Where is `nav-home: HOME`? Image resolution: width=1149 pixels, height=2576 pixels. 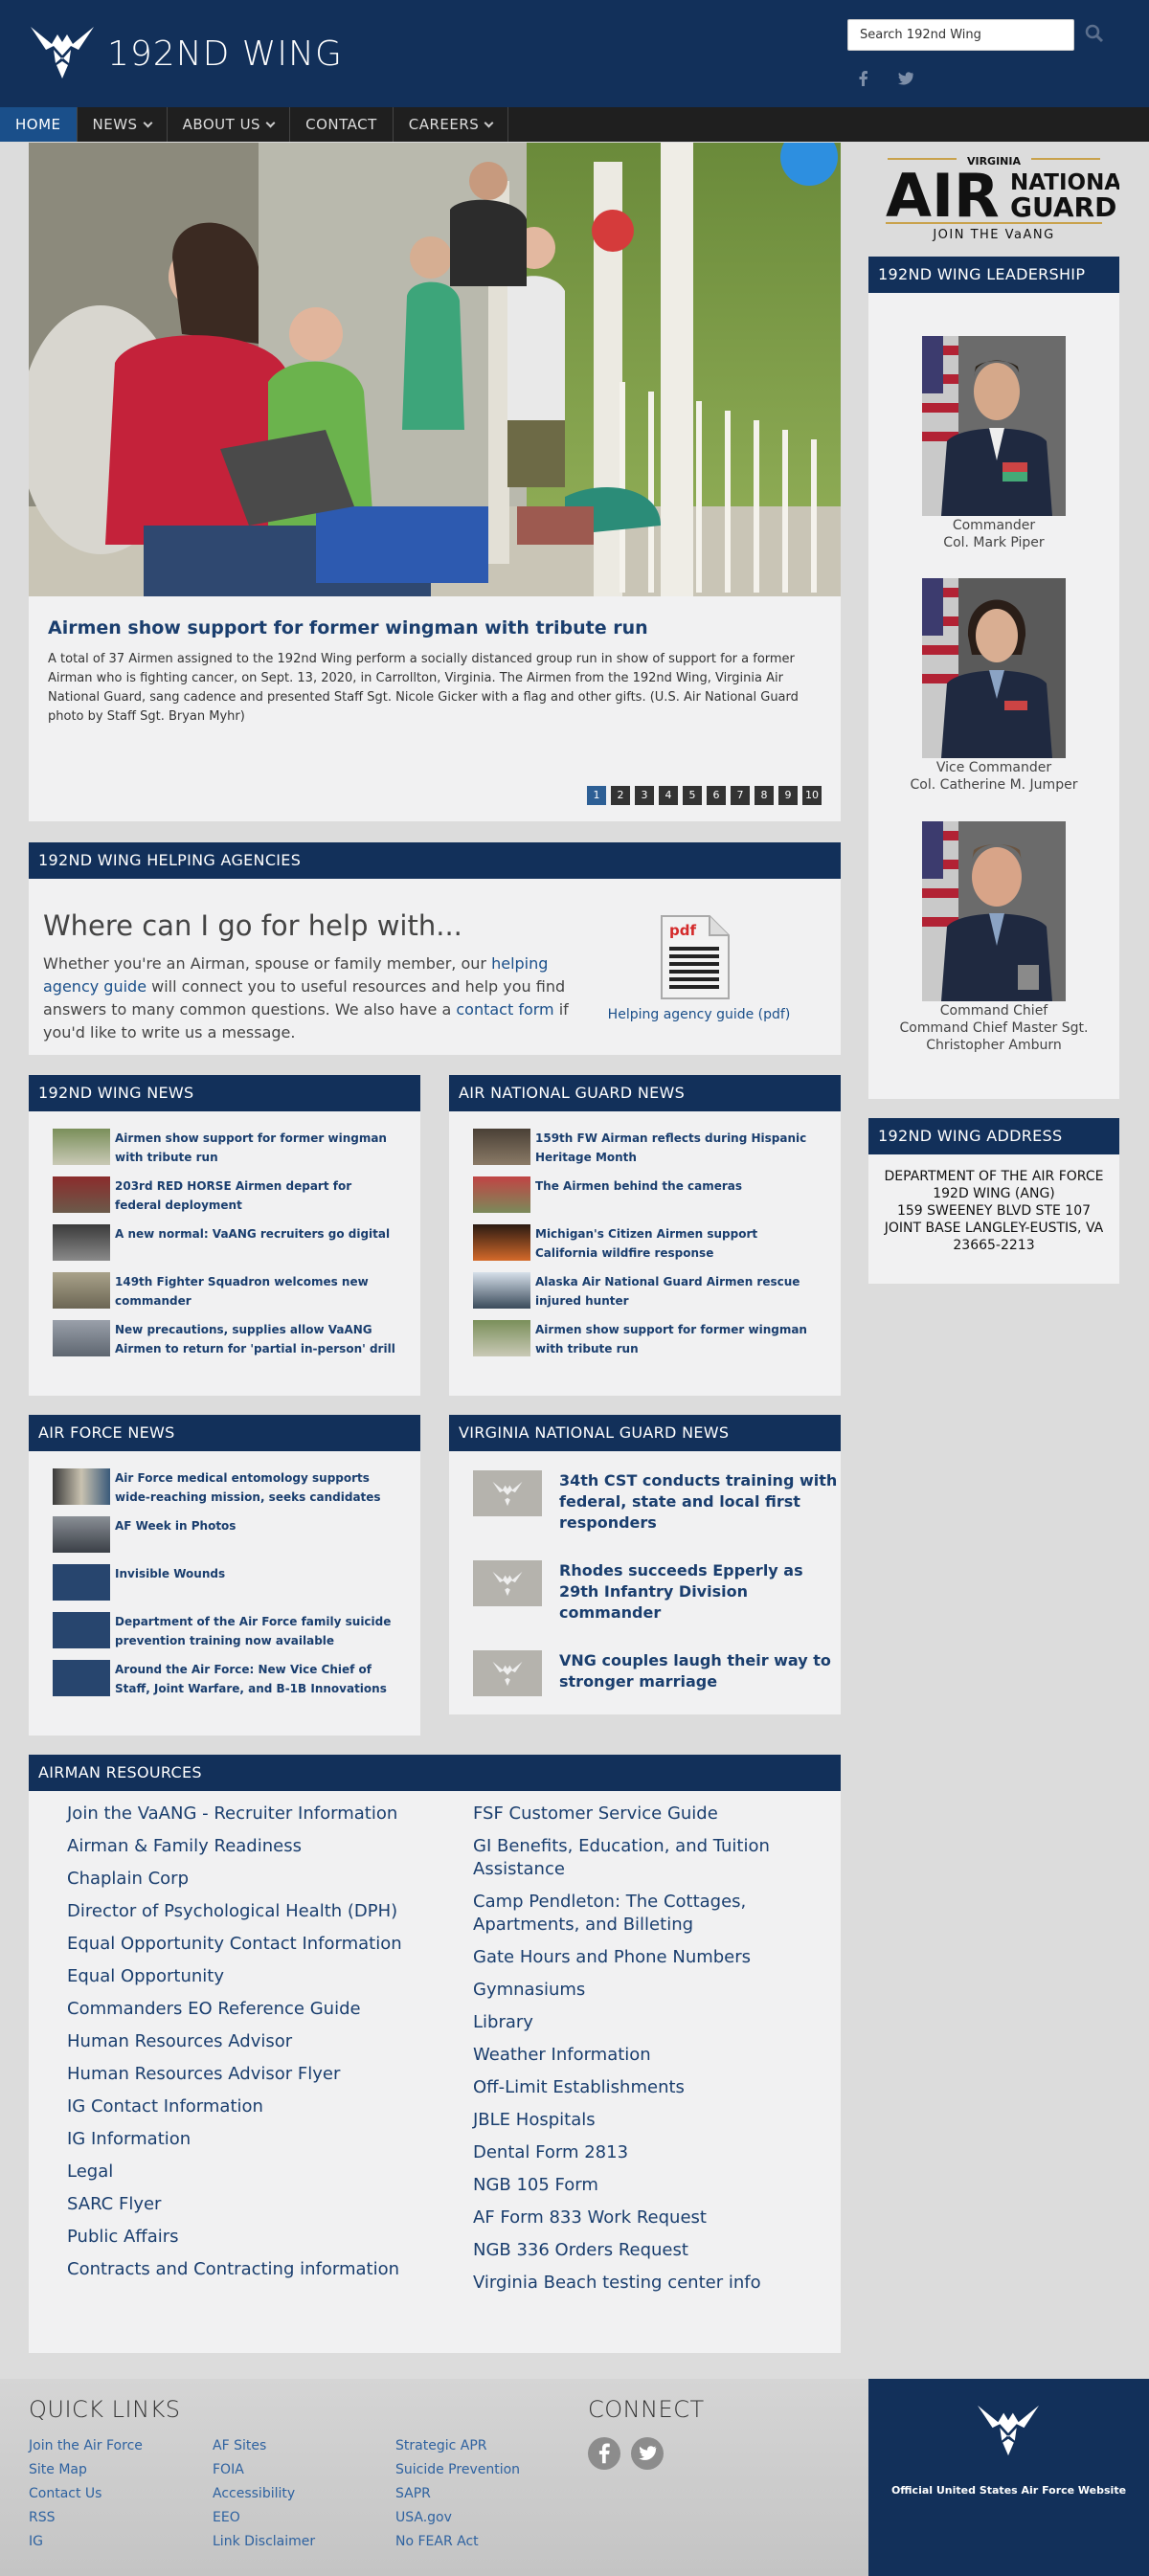
nav-home: HOME is located at coordinates (39, 125).